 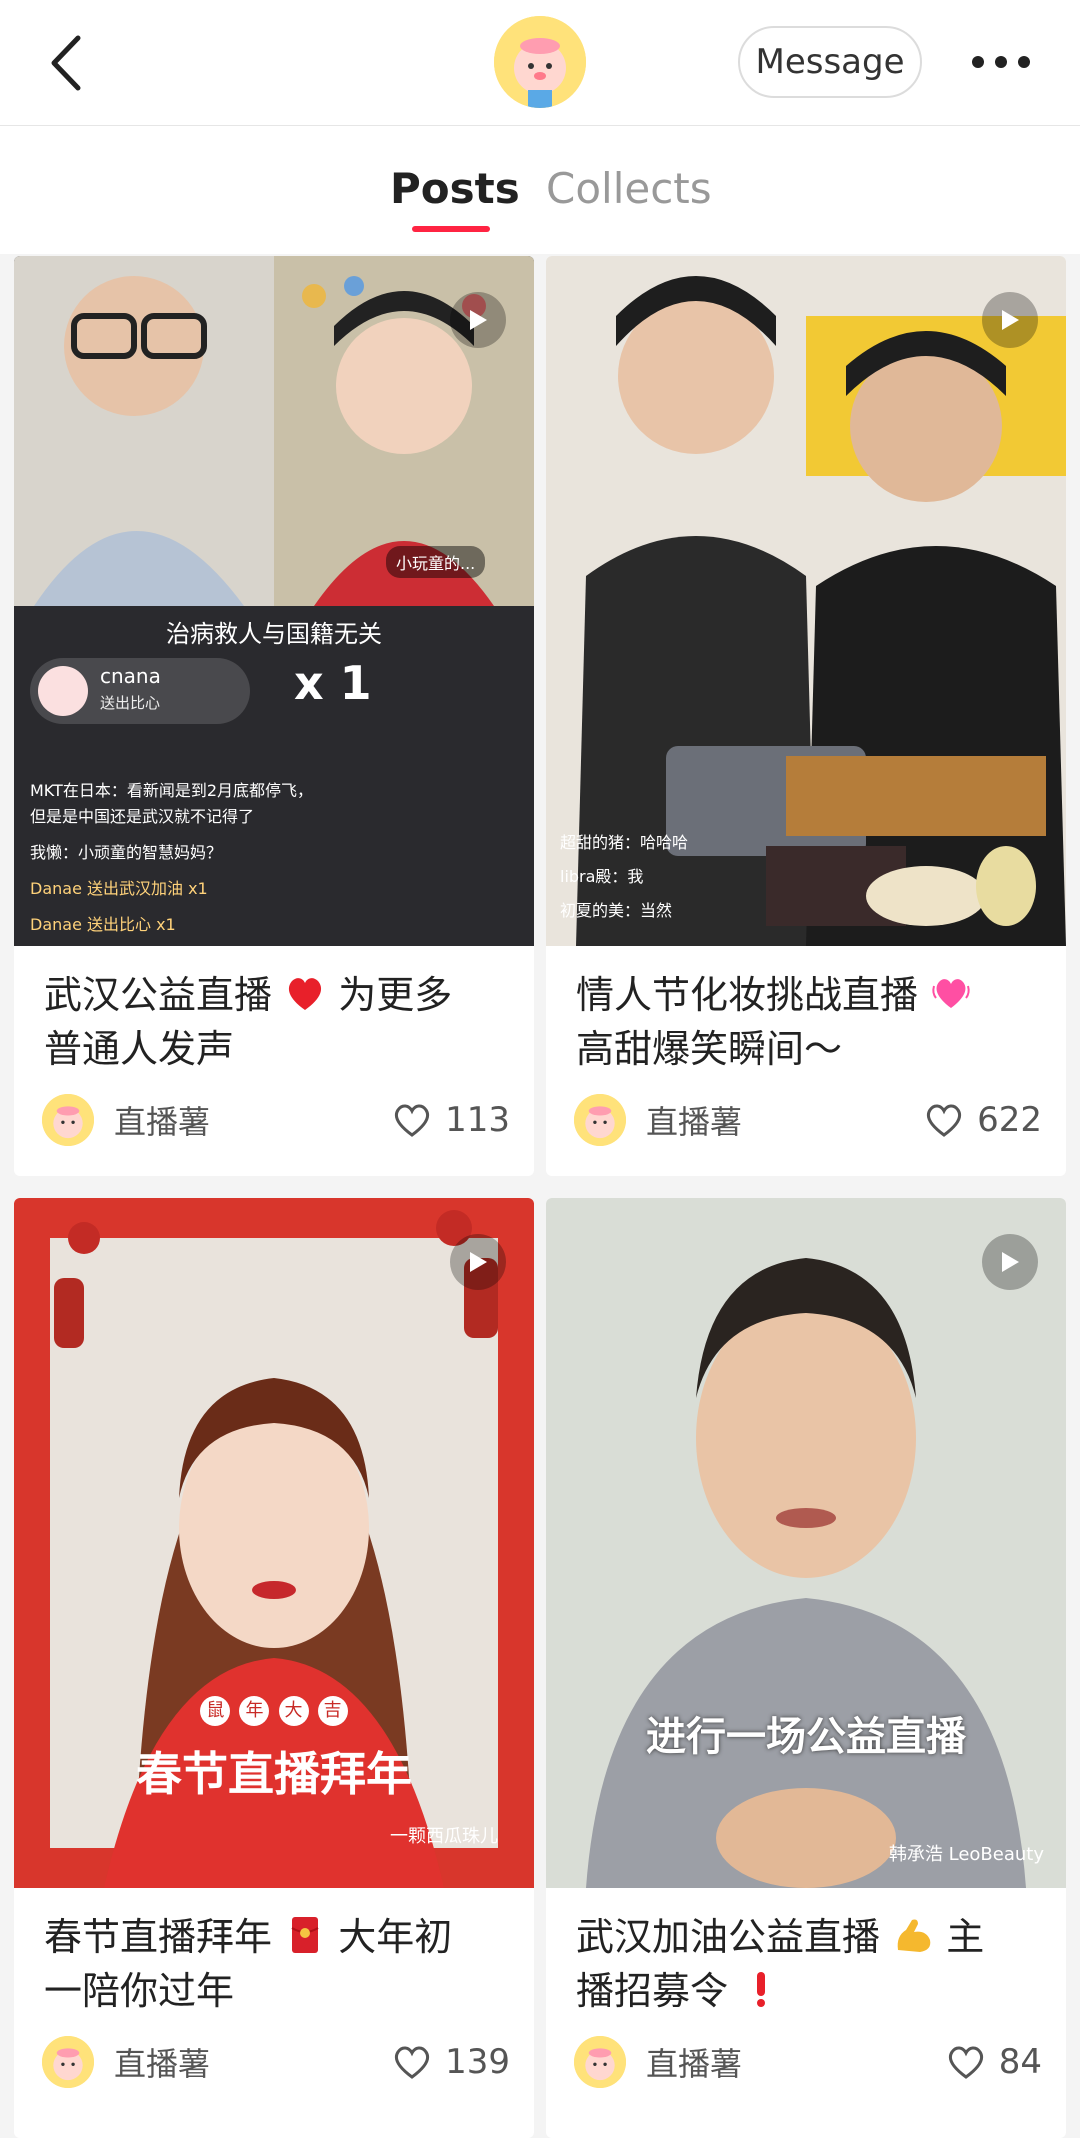 What do you see at coordinates (629, 188) in the screenshot?
I see `tab-collects: Collects` at bounding box center [629, 188].